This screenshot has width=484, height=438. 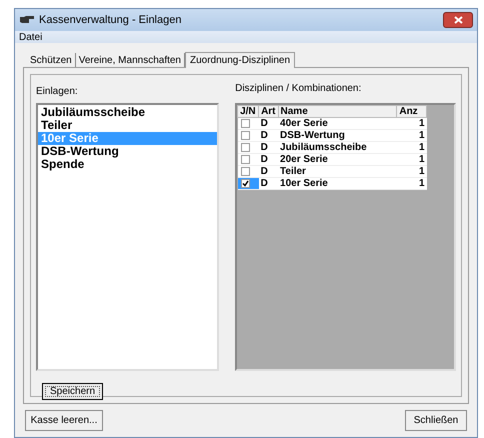 What do you see at coordinates (128, 151) in the screenshot?
I see `list-item: DSB-Wertung` at bounding box center [128, 151].